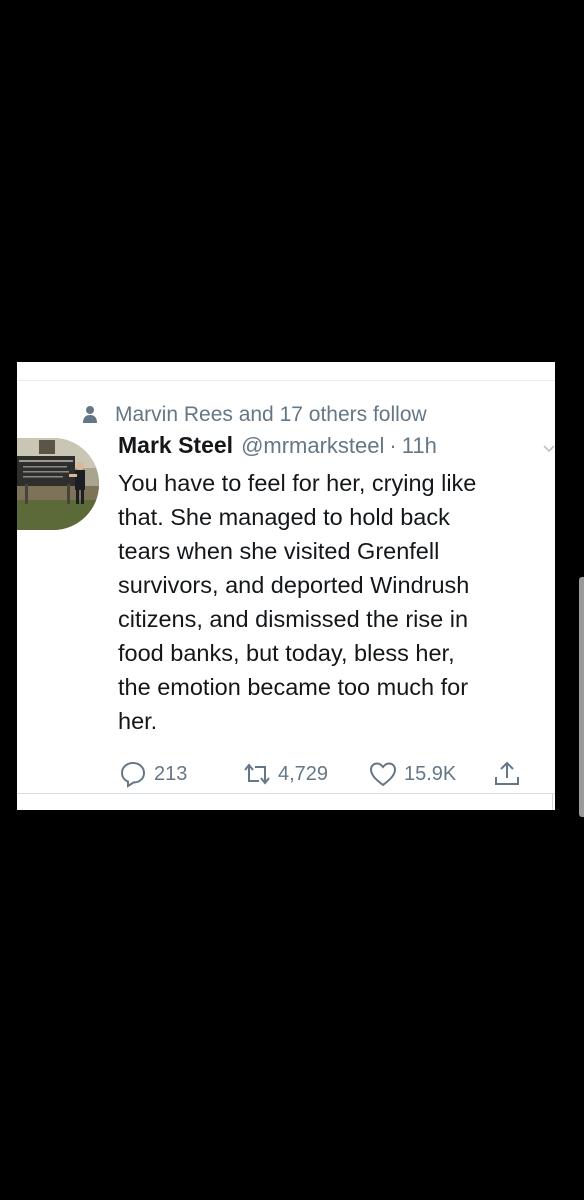  Describe the element at coordinates (58, 484) in the screenshot. I see `avatar` at that location.